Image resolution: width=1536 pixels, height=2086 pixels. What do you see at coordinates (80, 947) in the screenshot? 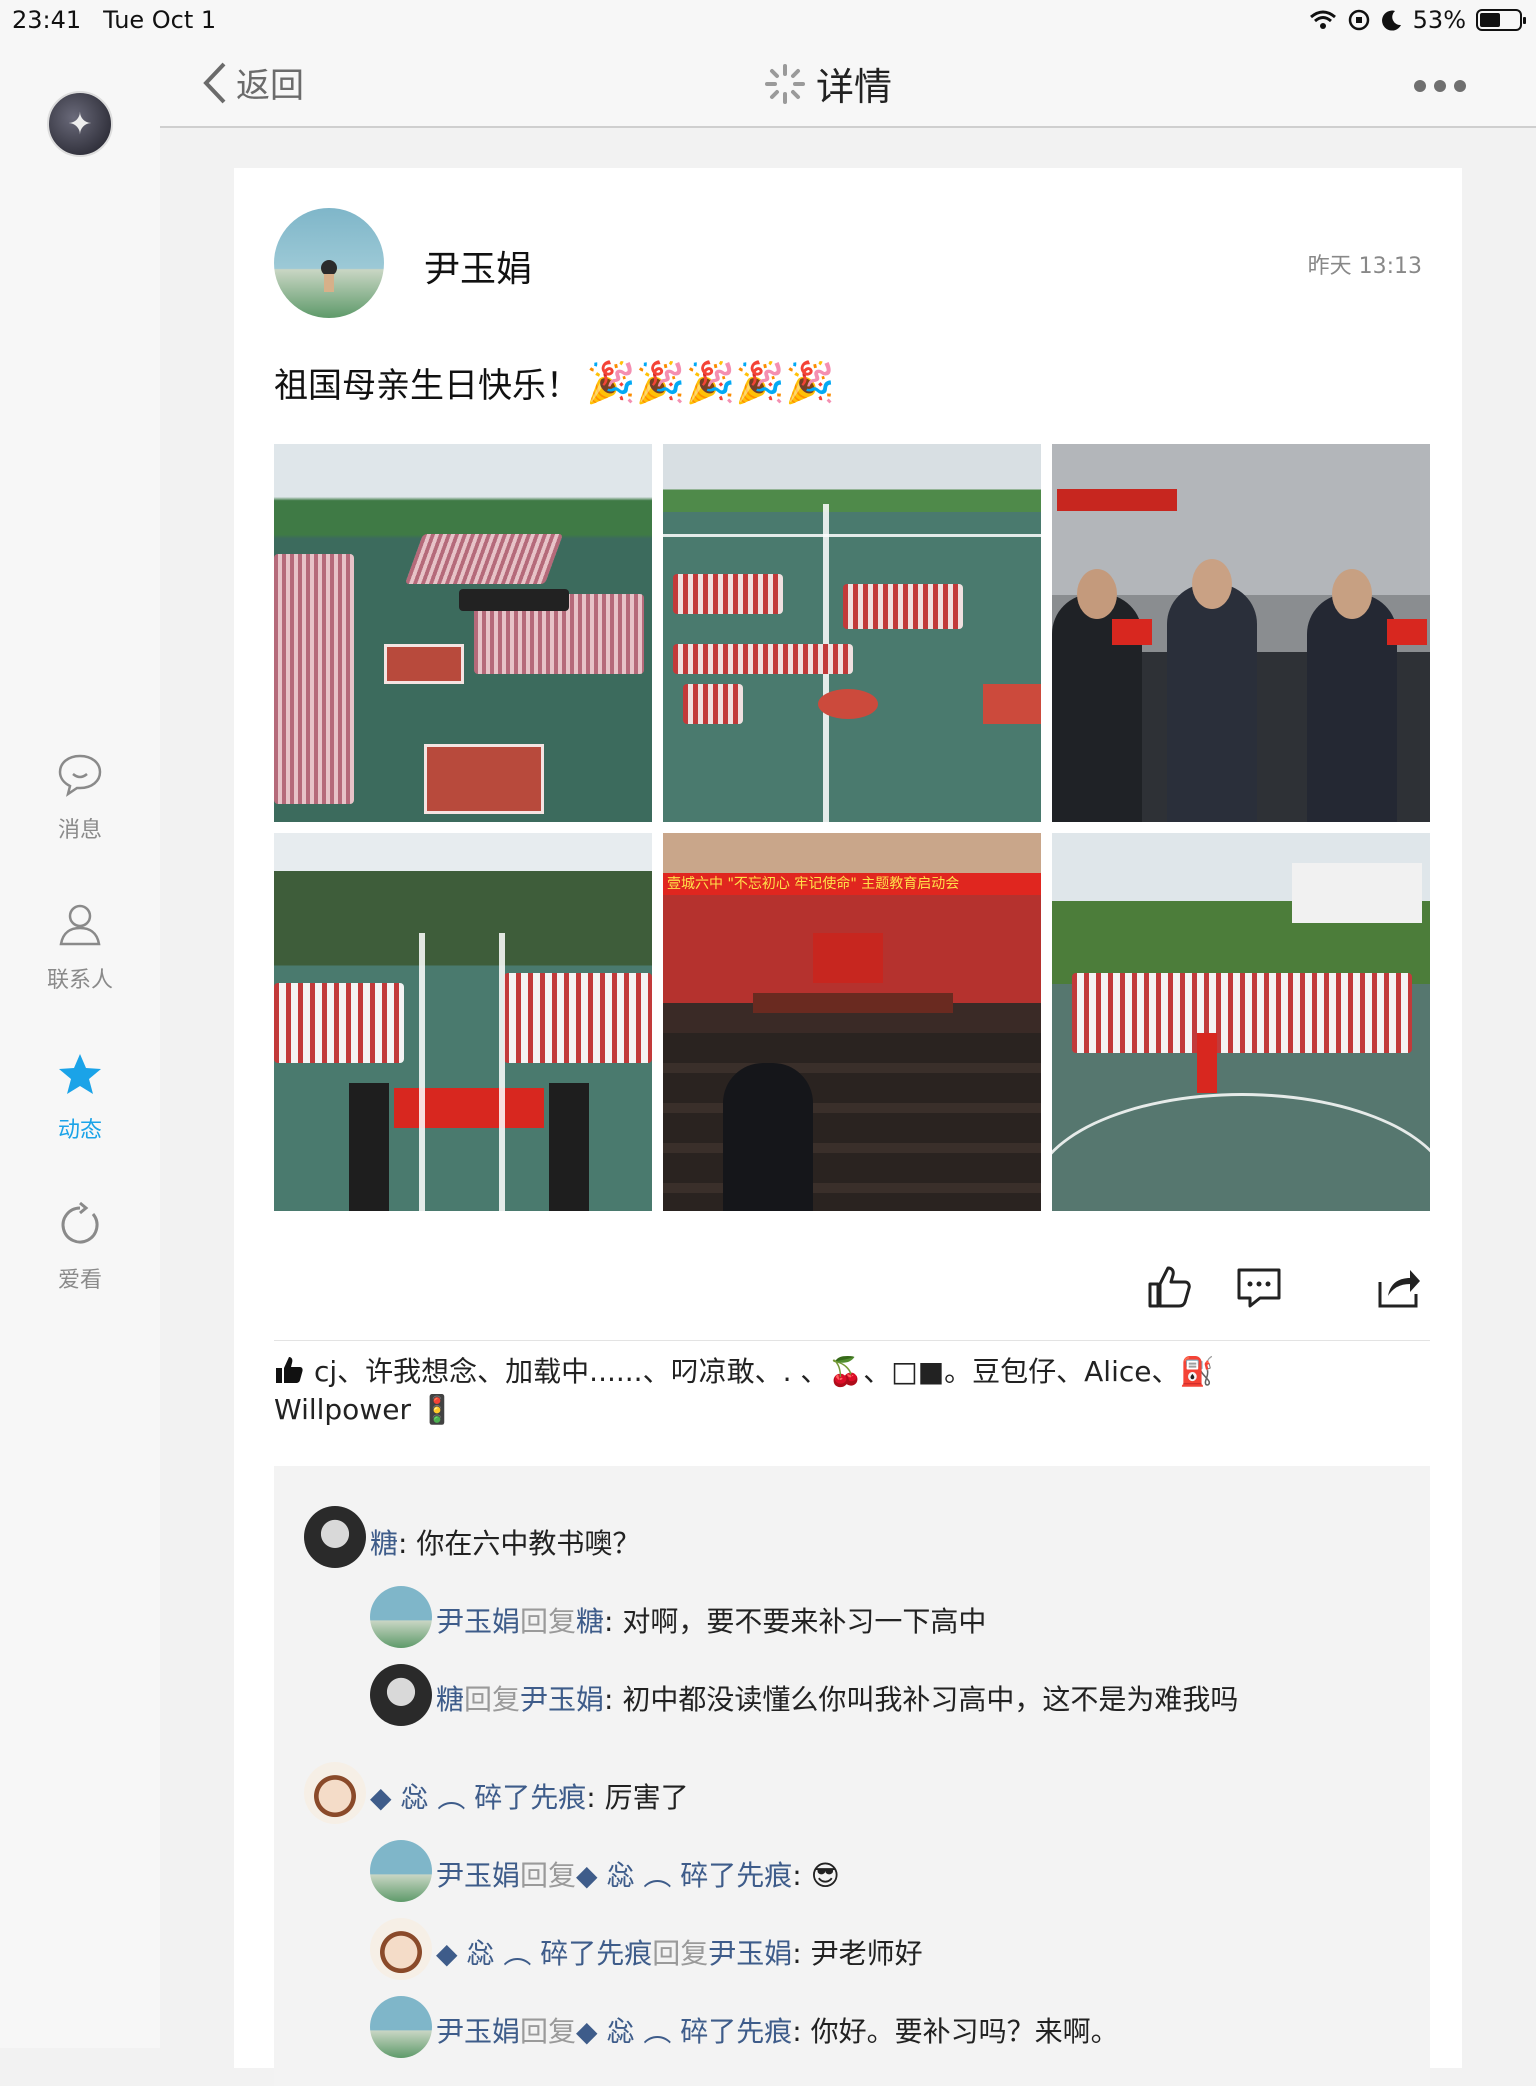
I see `sidebar-item-contacts: 联系人` at bounding box center [80, 947].